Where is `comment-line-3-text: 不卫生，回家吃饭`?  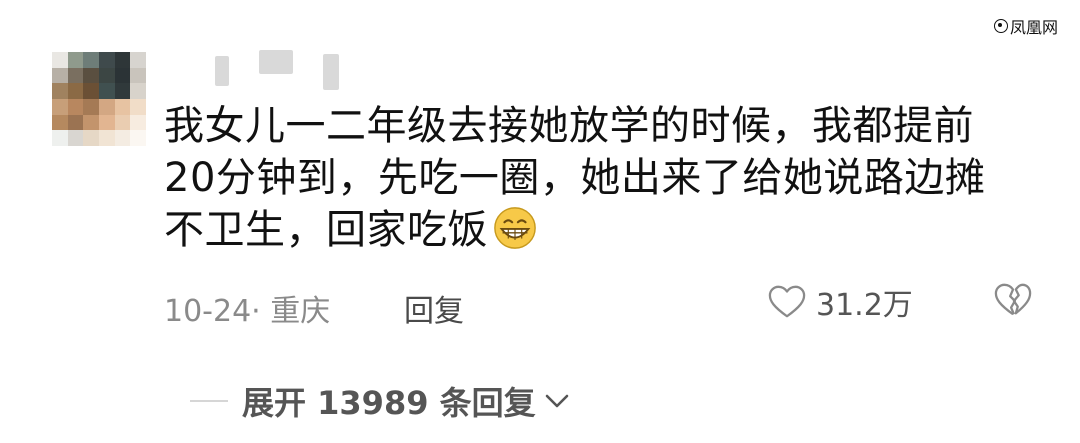 comment-line-3-text: 不卫生，回家吃饭 is located at coordinates (326, 230).